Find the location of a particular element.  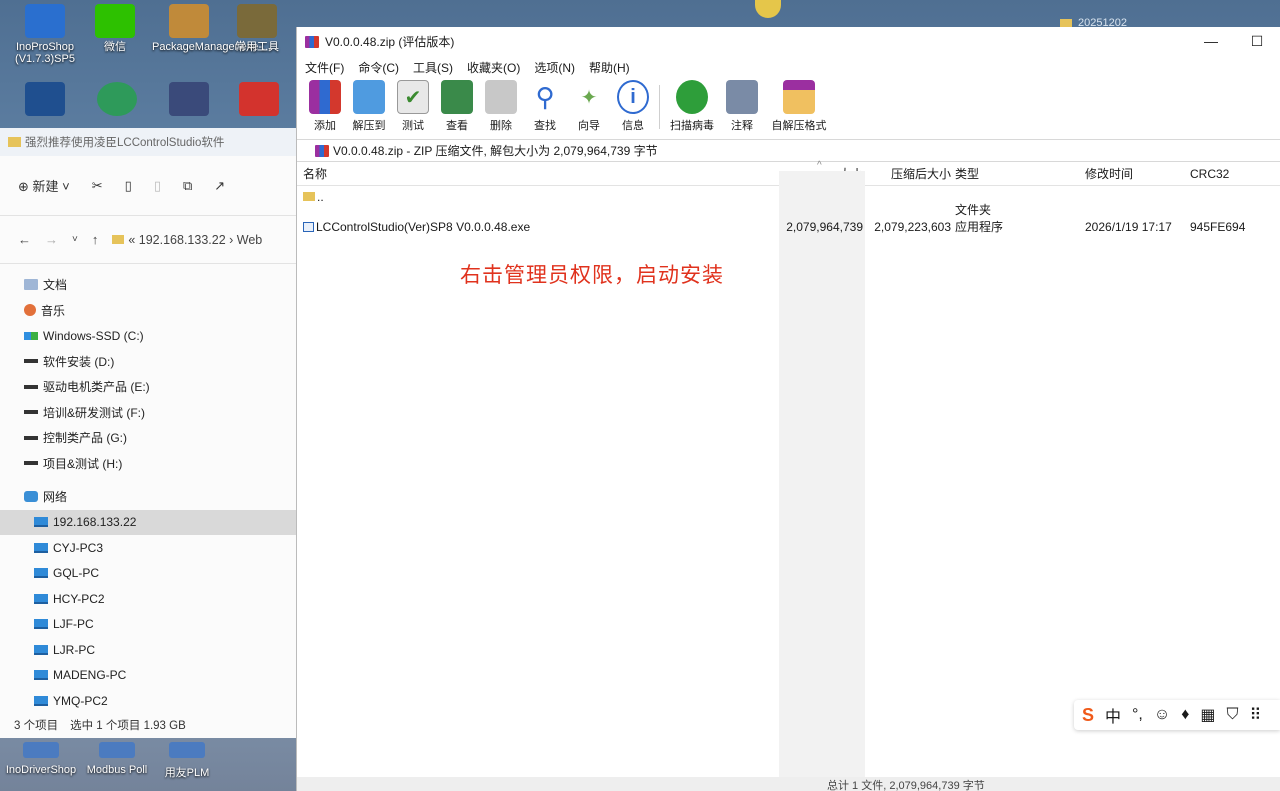

nav-item-documents: 文档 is located at coordinates (149, 285).